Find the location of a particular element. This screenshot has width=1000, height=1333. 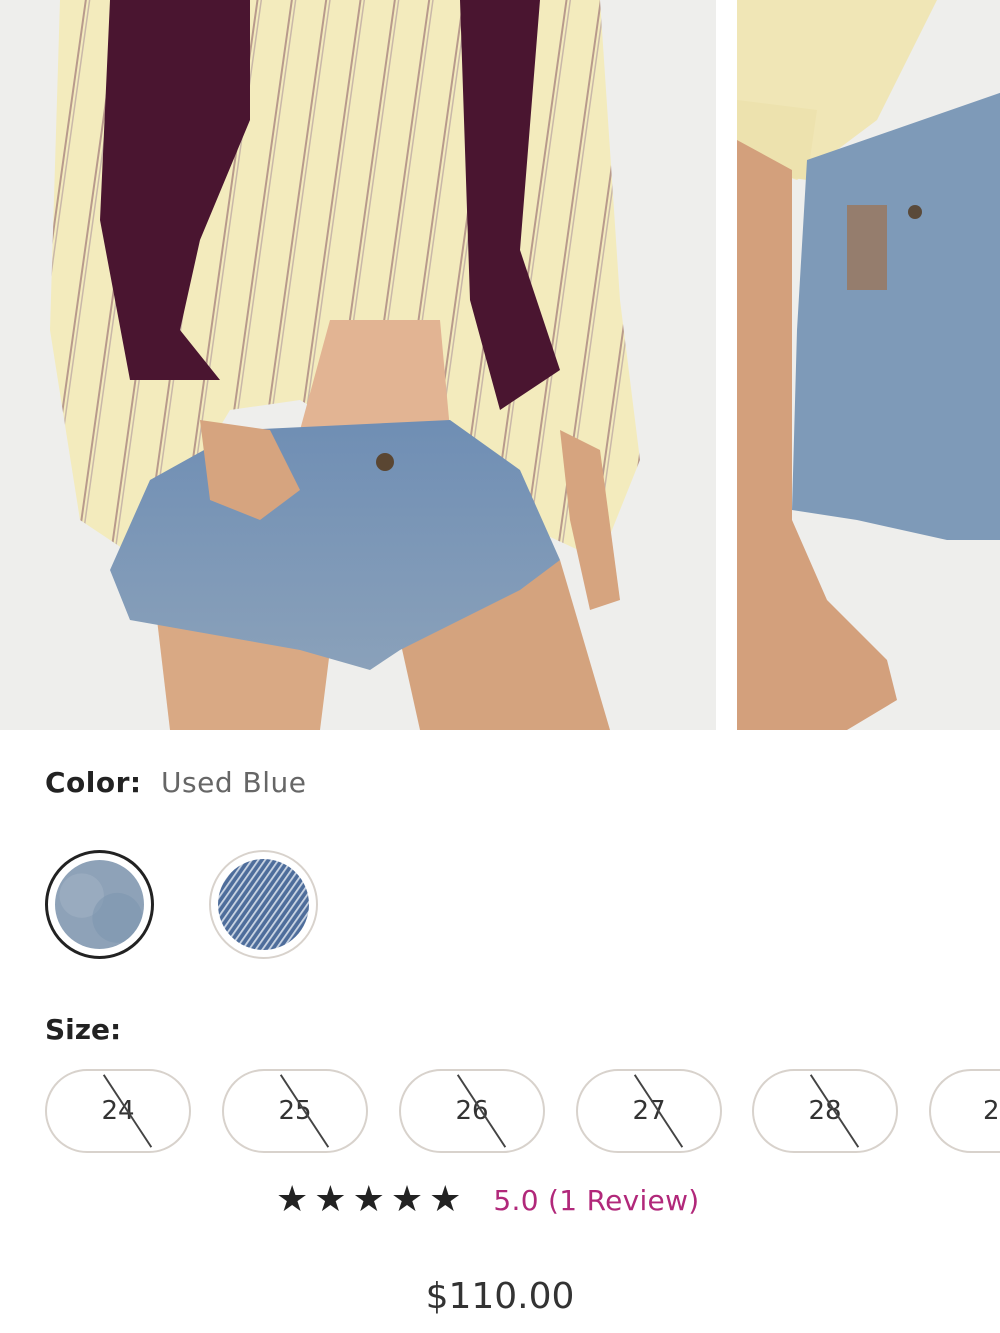

color-selector-heading: Color: Used Blue is located at coordinates (175, 782).